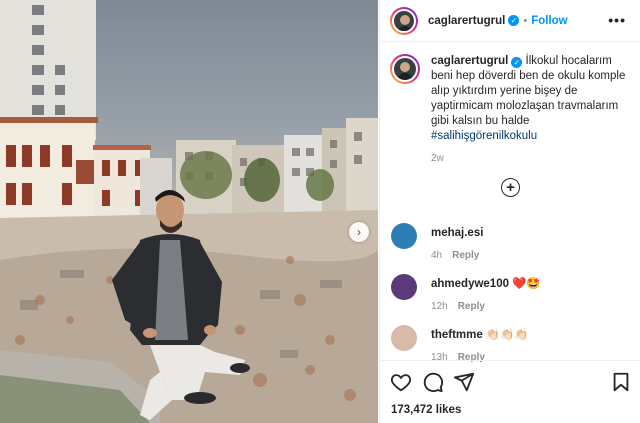 The image size is (640, 423). What do you see at coordinates (621, 382) in the screenshot?
I see `bookmark-icon` at bounding box center [621, 382].